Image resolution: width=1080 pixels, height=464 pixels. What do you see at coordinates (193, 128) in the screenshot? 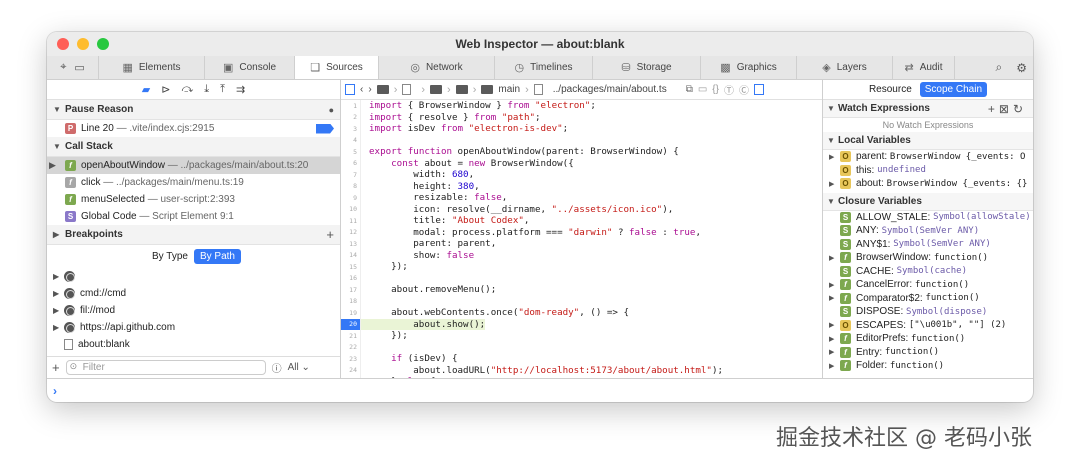
I see `pause-reason-row: P Line 20 — .vite/index.cjs:2915` at bounding box center [193, 128].